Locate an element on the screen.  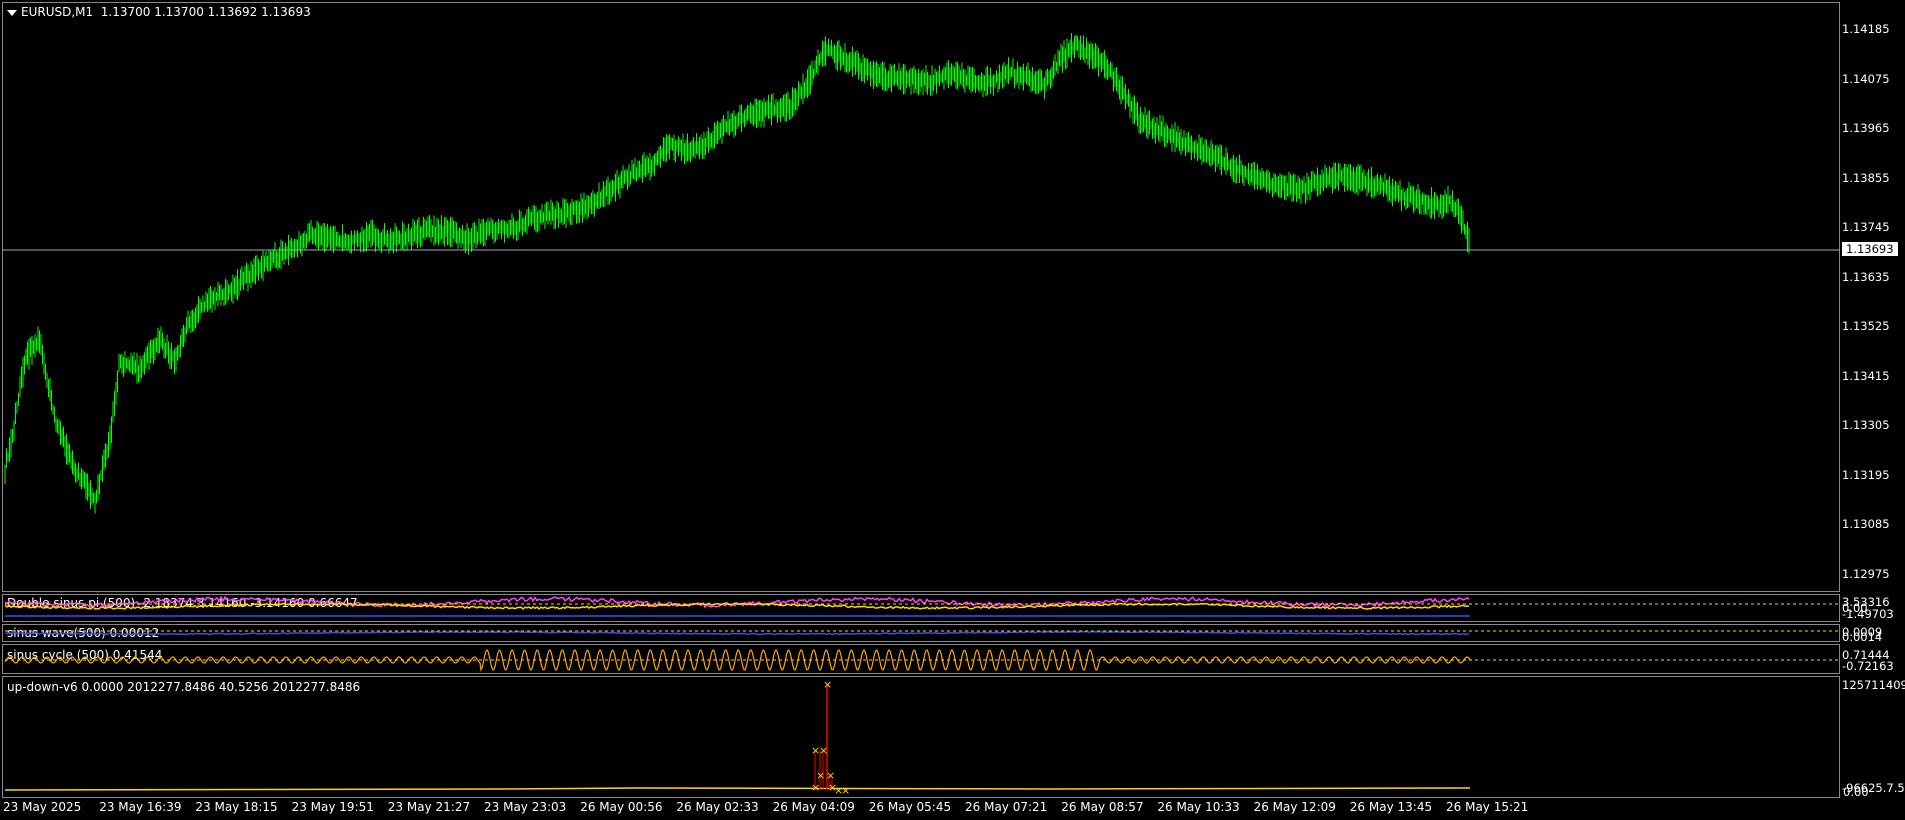
time-axis-label: 26 May 04:09 is located at coordinates (813, 807).